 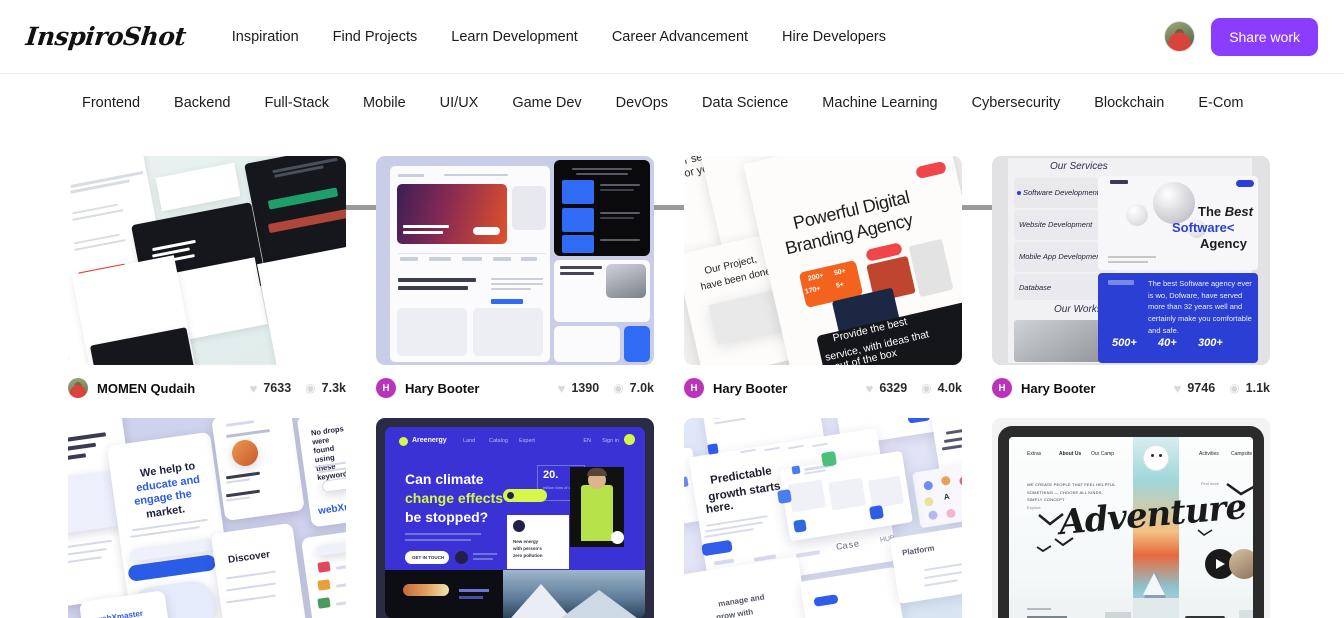 I want to click on thumb8-intro-1: WE CREATE PEOPLE THAT FEEL HELPFUL, so click(x=1071, y=484).